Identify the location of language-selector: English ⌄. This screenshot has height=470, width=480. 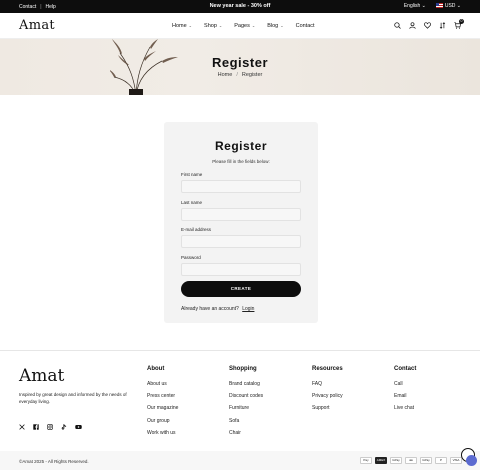
(415, 6).